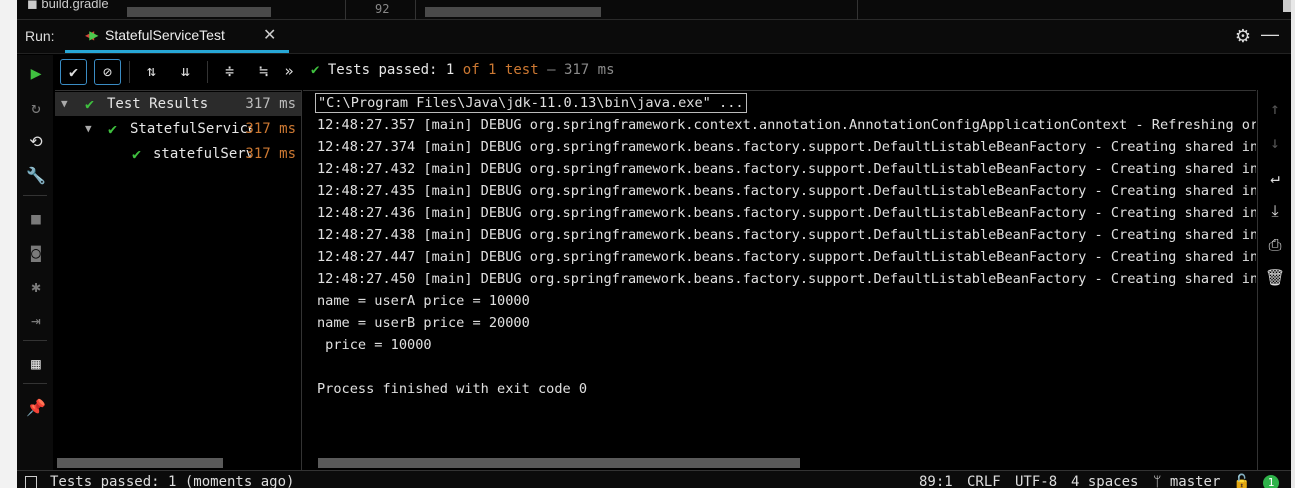 The image size is (1295, 488). I want to click on file-encoding: UTF-8, so click(1036, 481).